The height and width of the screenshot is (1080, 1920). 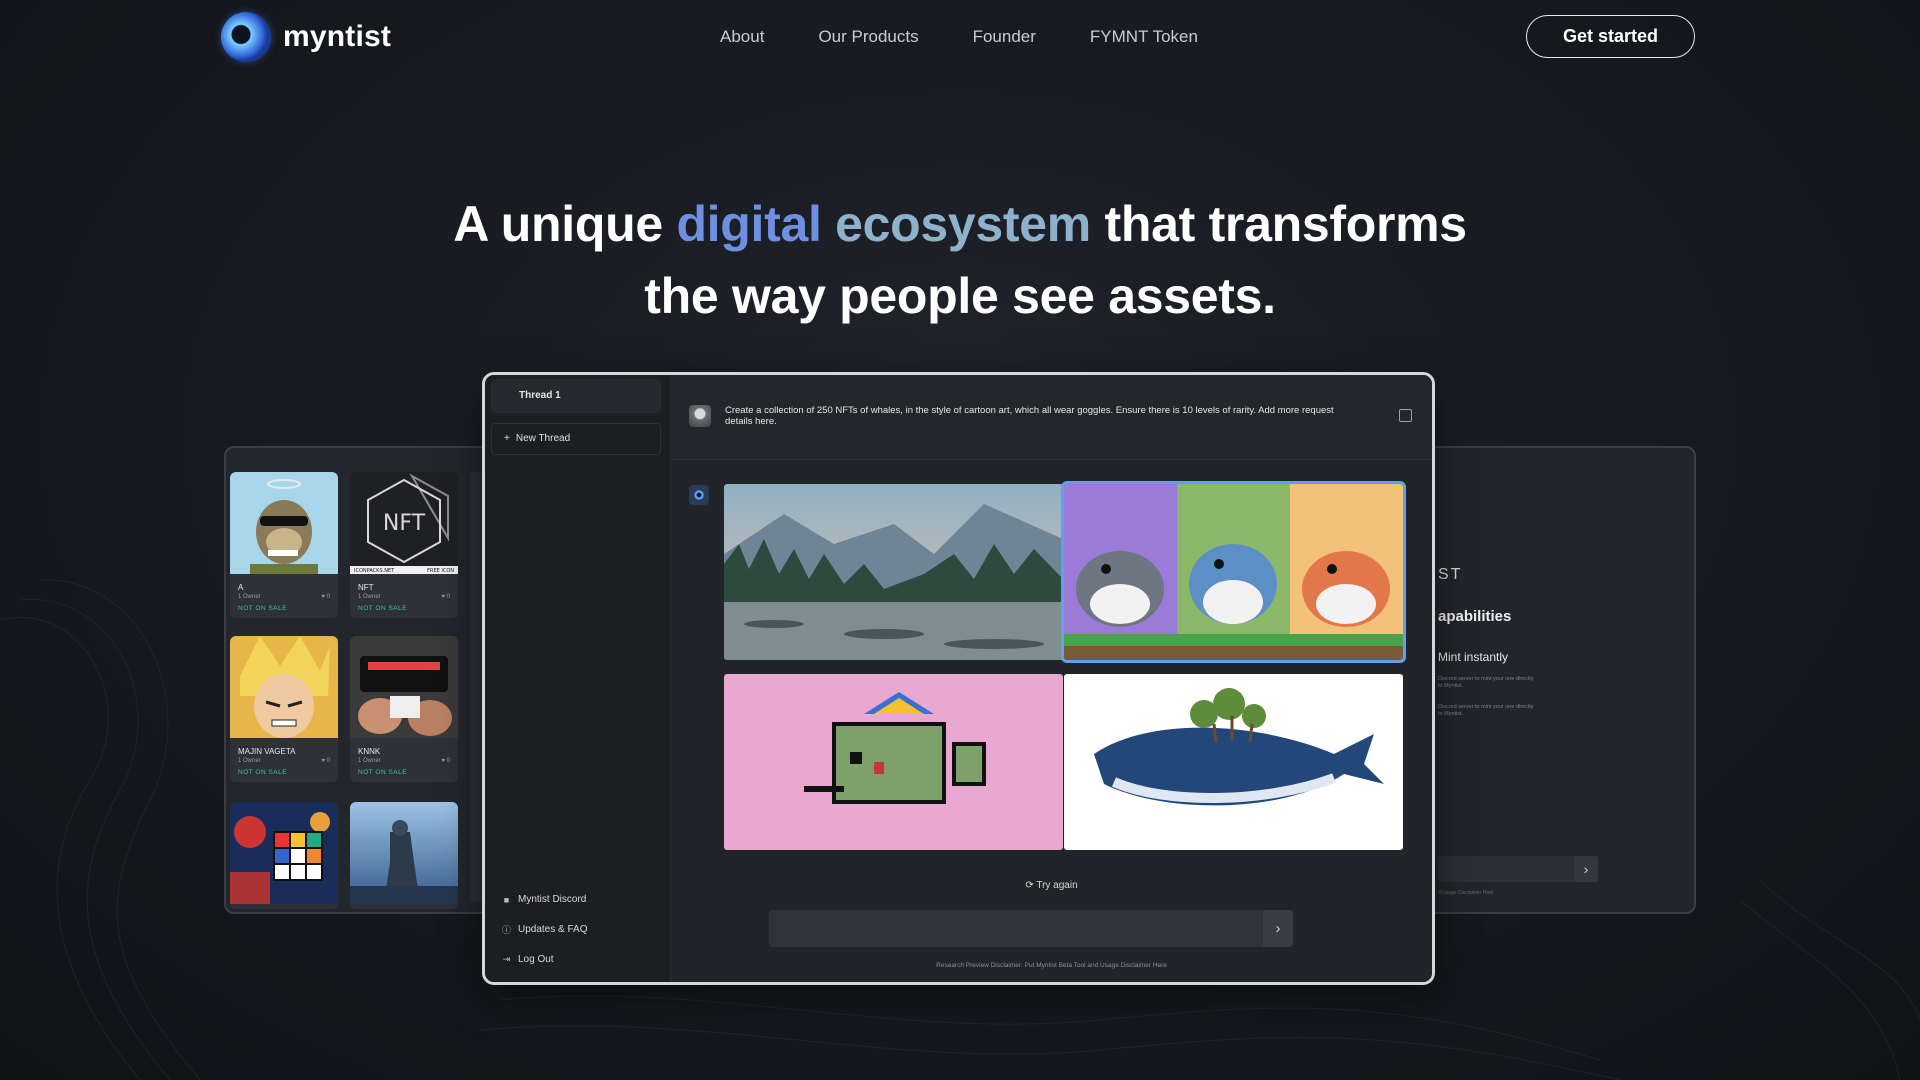 I want to click on cards-photo-image, so click(x=404, y=687).